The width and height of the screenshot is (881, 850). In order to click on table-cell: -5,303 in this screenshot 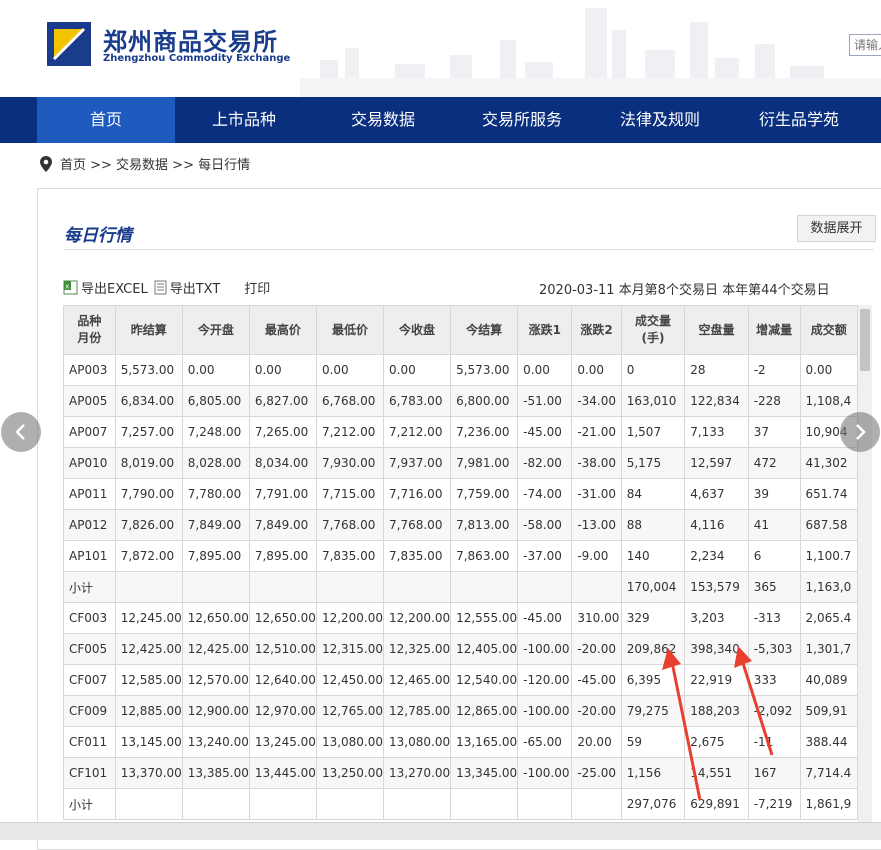, I will do `click(774, 649)`.